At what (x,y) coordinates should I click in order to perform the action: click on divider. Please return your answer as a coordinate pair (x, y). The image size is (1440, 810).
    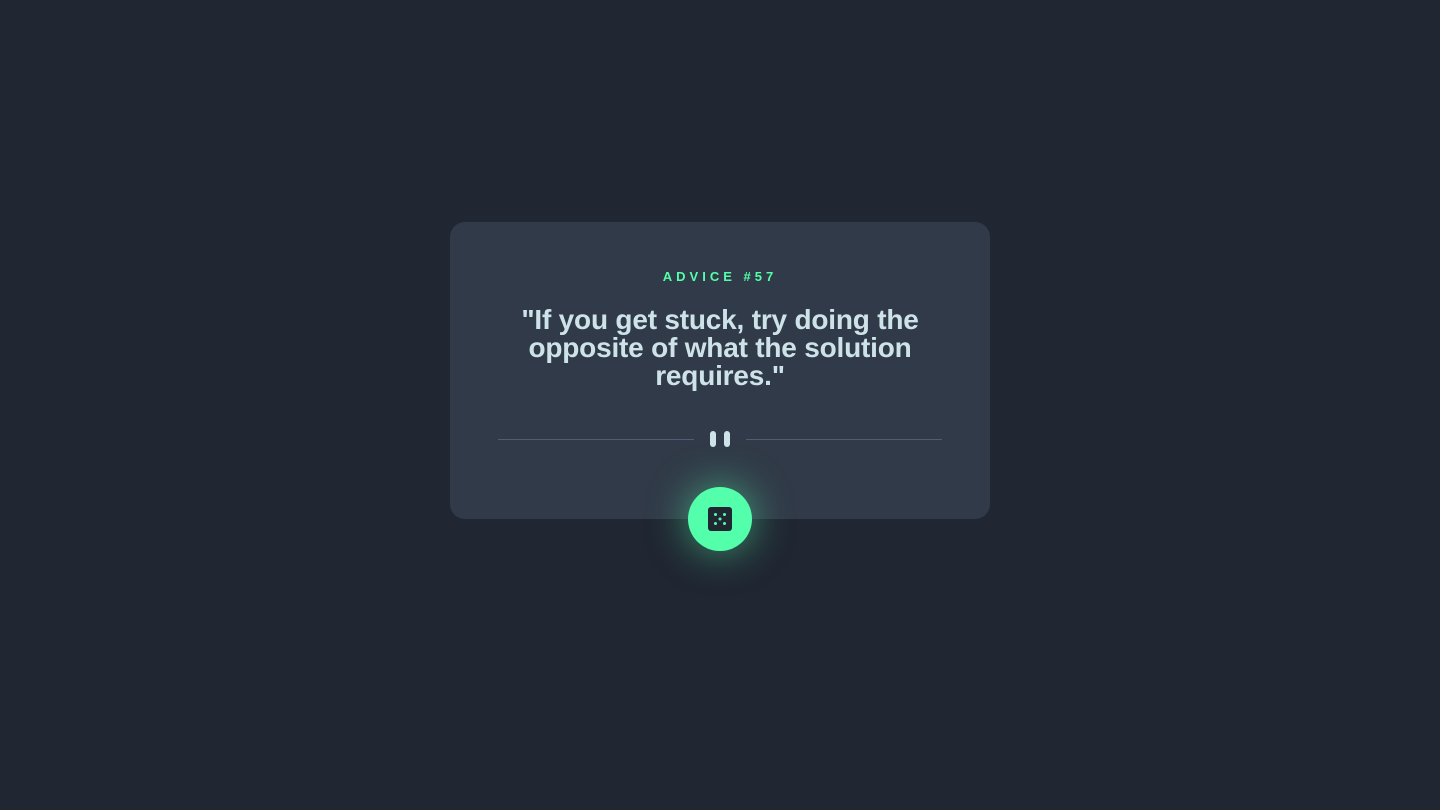
    Looking at the image, I should click on (720, 439).